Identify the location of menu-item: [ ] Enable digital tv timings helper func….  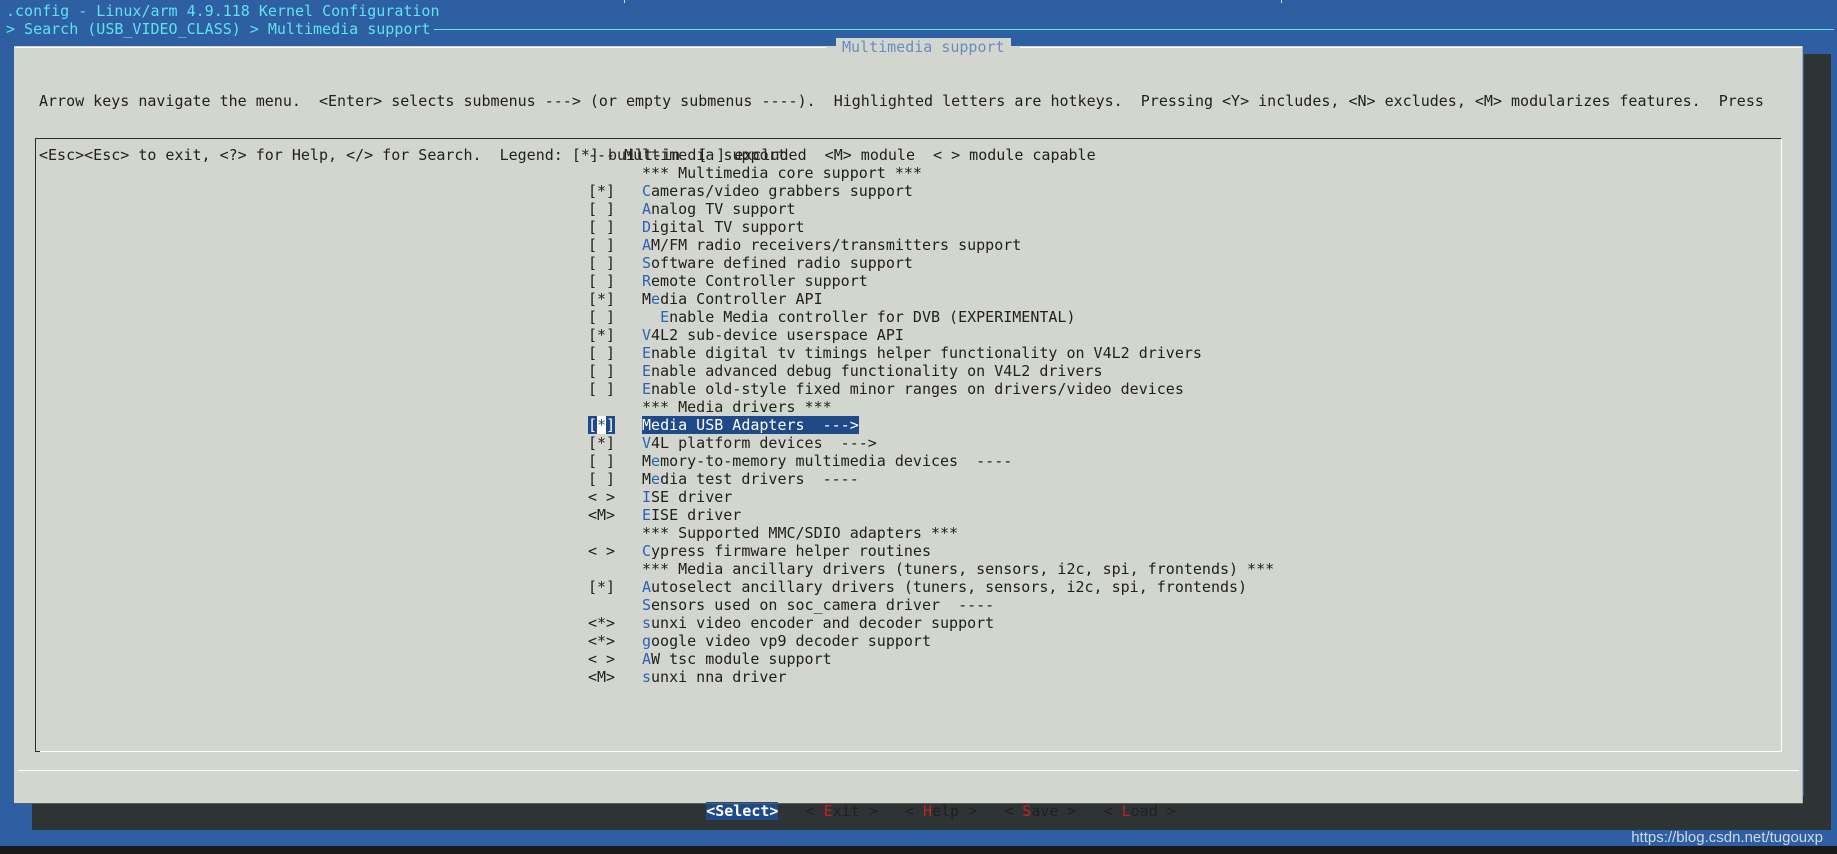
(931, 353).